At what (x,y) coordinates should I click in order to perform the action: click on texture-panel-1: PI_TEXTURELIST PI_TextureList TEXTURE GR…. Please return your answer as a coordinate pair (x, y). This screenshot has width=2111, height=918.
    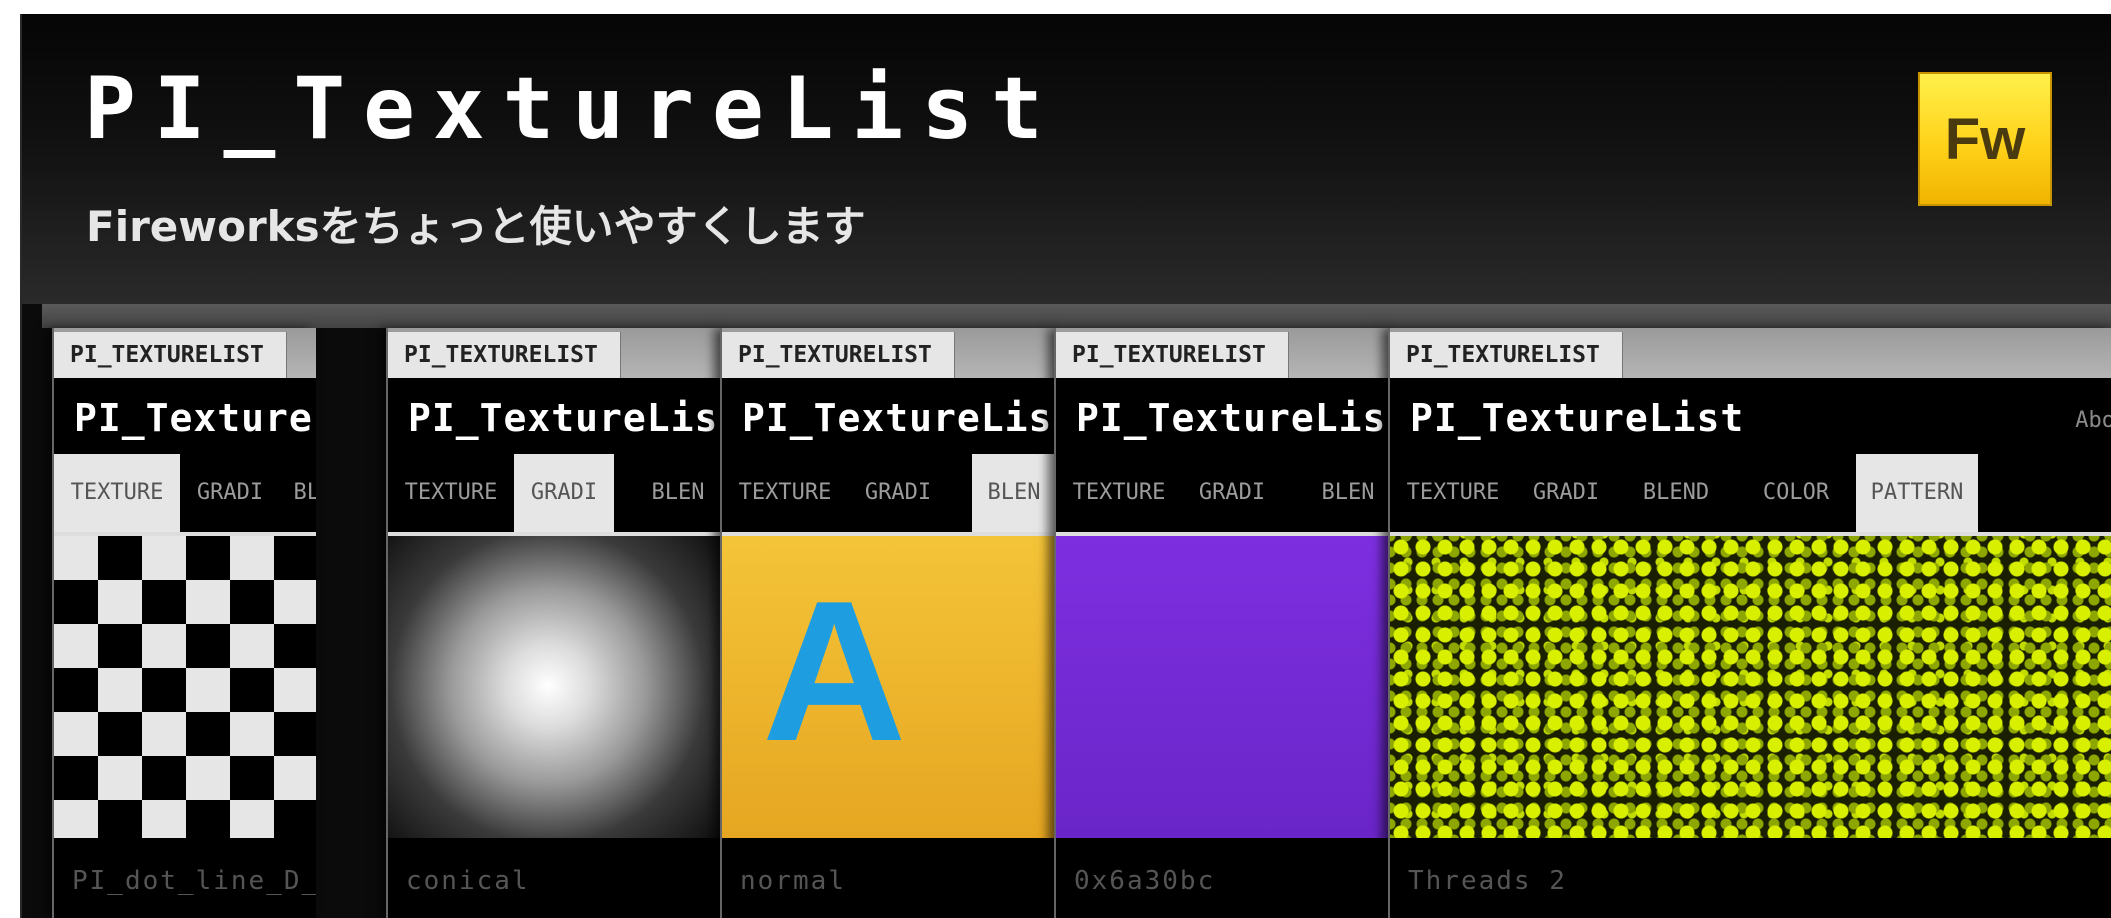
    Looking at the image, I should click on (184, 623).